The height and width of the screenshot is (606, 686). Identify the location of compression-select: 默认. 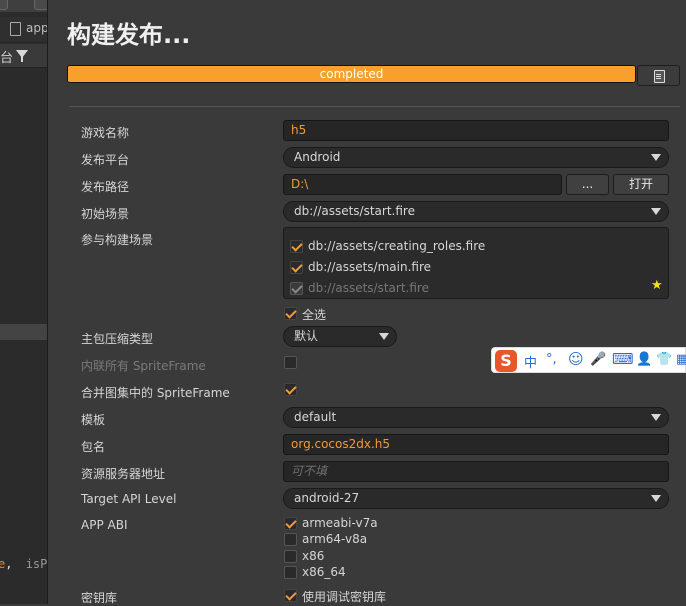
(340, 336).